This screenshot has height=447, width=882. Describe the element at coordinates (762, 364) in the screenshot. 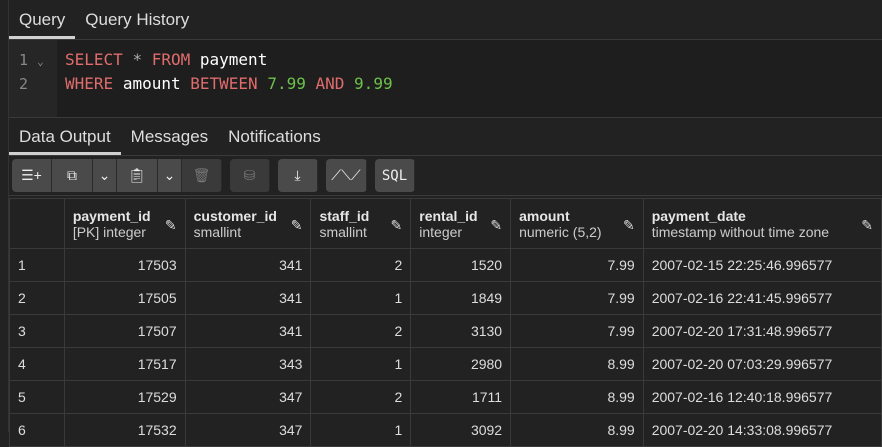

I see `cell-payment_date: 2007-02-20 07:03:29.996577` at that location.